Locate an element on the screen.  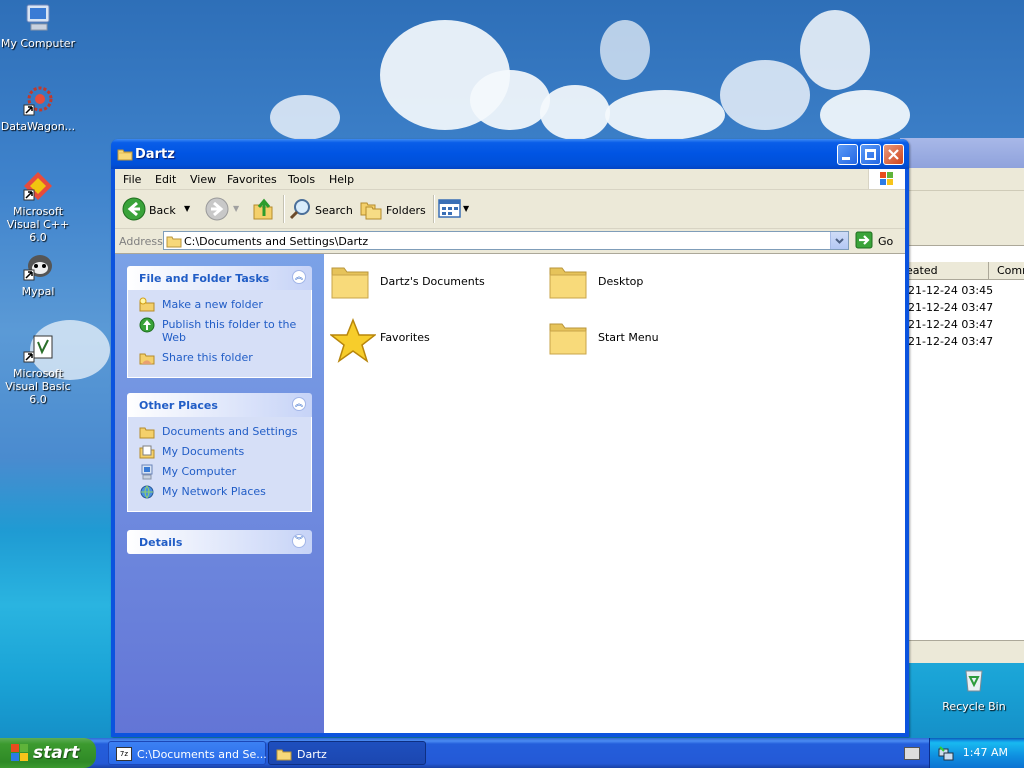
folders-button: Folders is located at coordinates (394, 209).